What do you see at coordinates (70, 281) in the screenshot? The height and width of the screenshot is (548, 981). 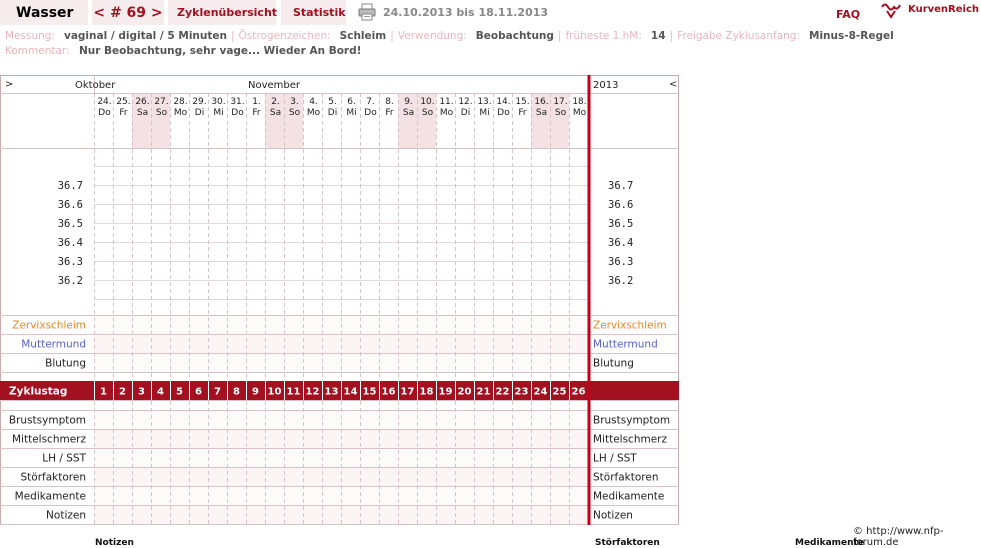 I see `temp-label-left: 36.2` at bounding box center [70, 281].